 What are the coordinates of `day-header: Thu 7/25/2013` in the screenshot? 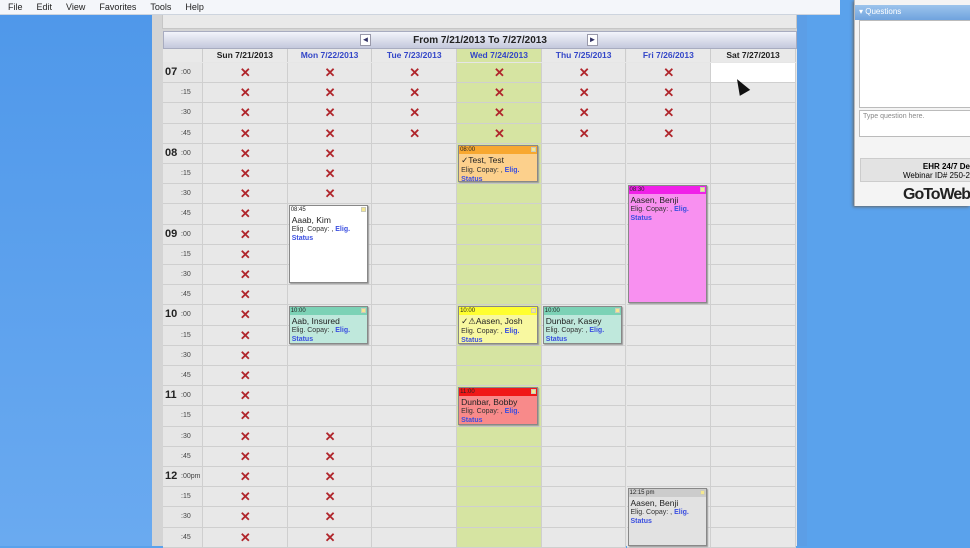 It's located at (584, 55).